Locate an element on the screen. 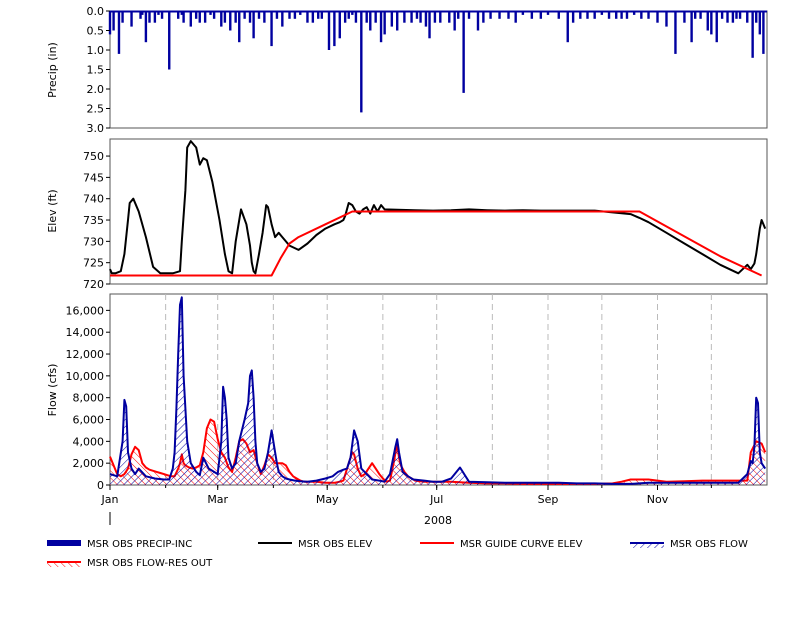 This screenshot has height=627, width=800. flow-y-axis-label: Flow (cfs) is located at coordinates (52, 390).